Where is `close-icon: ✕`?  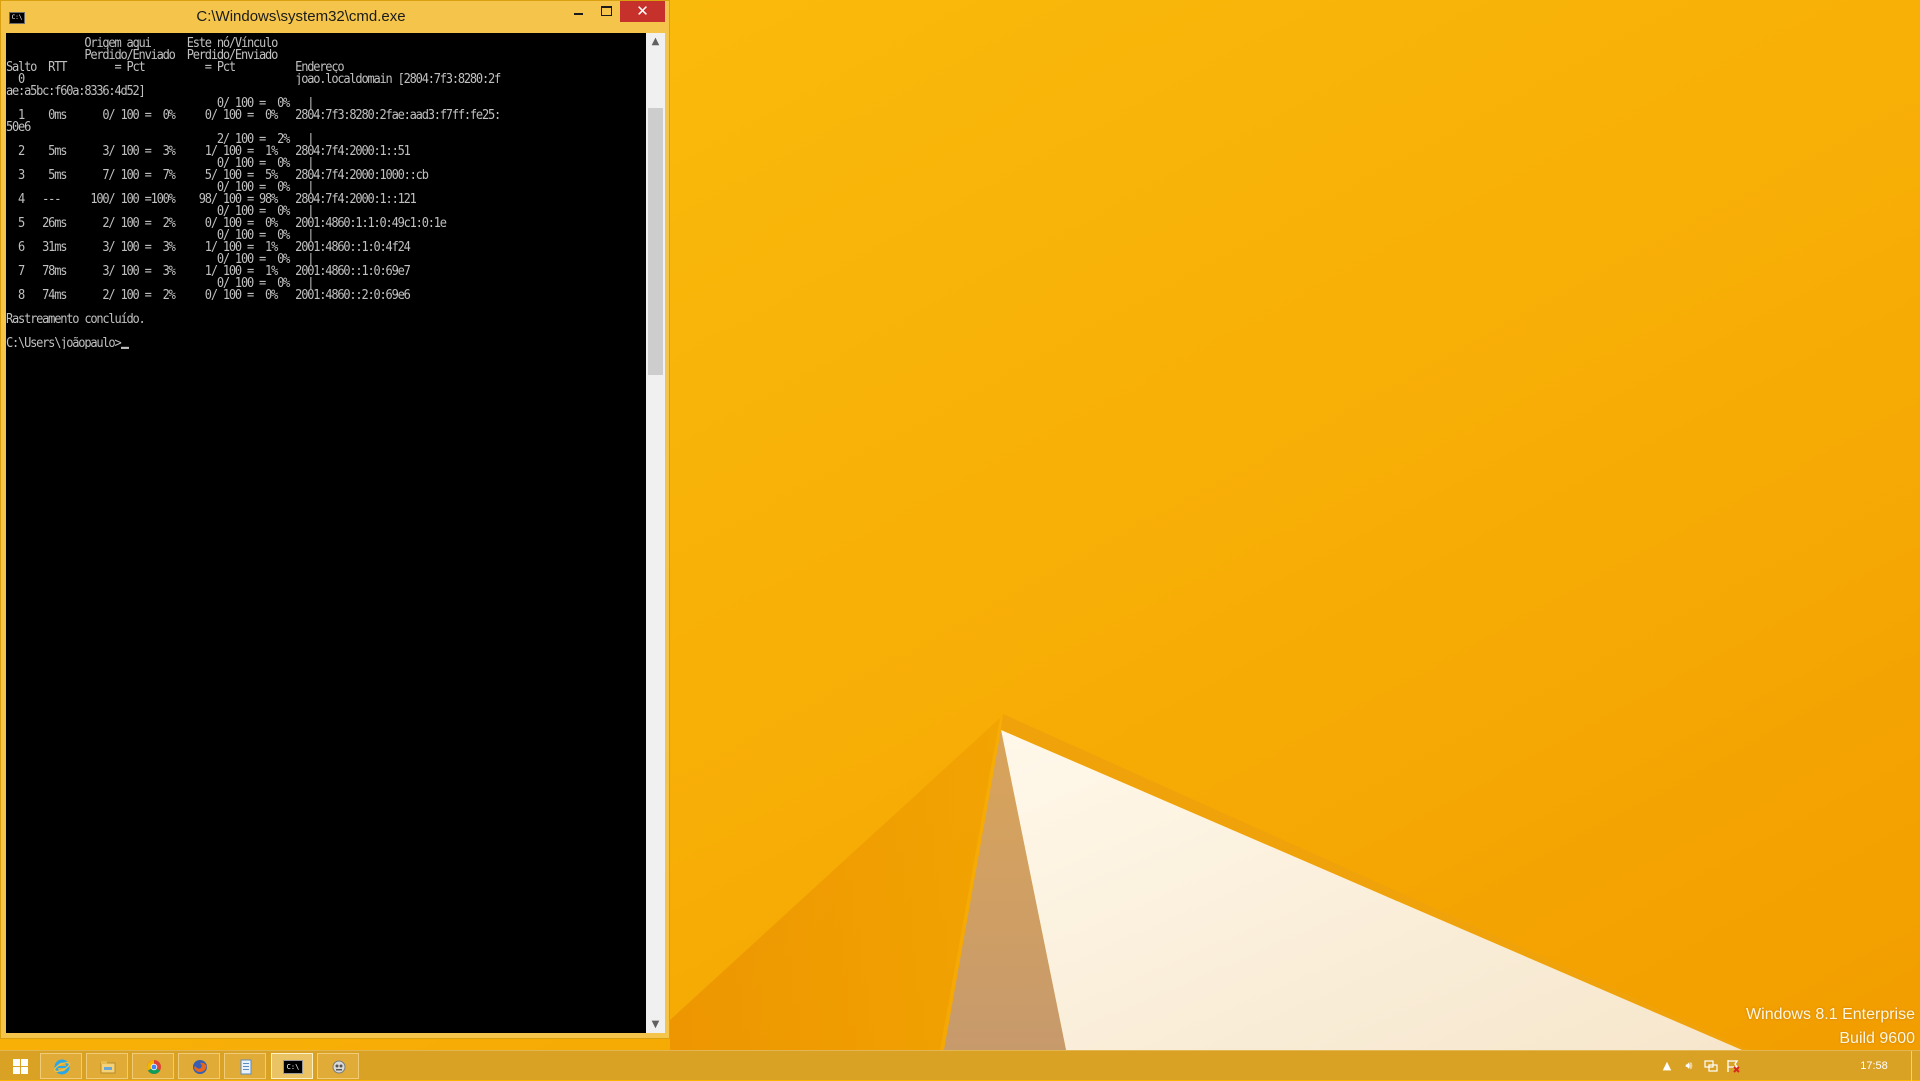
close-icon: ✕ is located at coordinates (642, 11).